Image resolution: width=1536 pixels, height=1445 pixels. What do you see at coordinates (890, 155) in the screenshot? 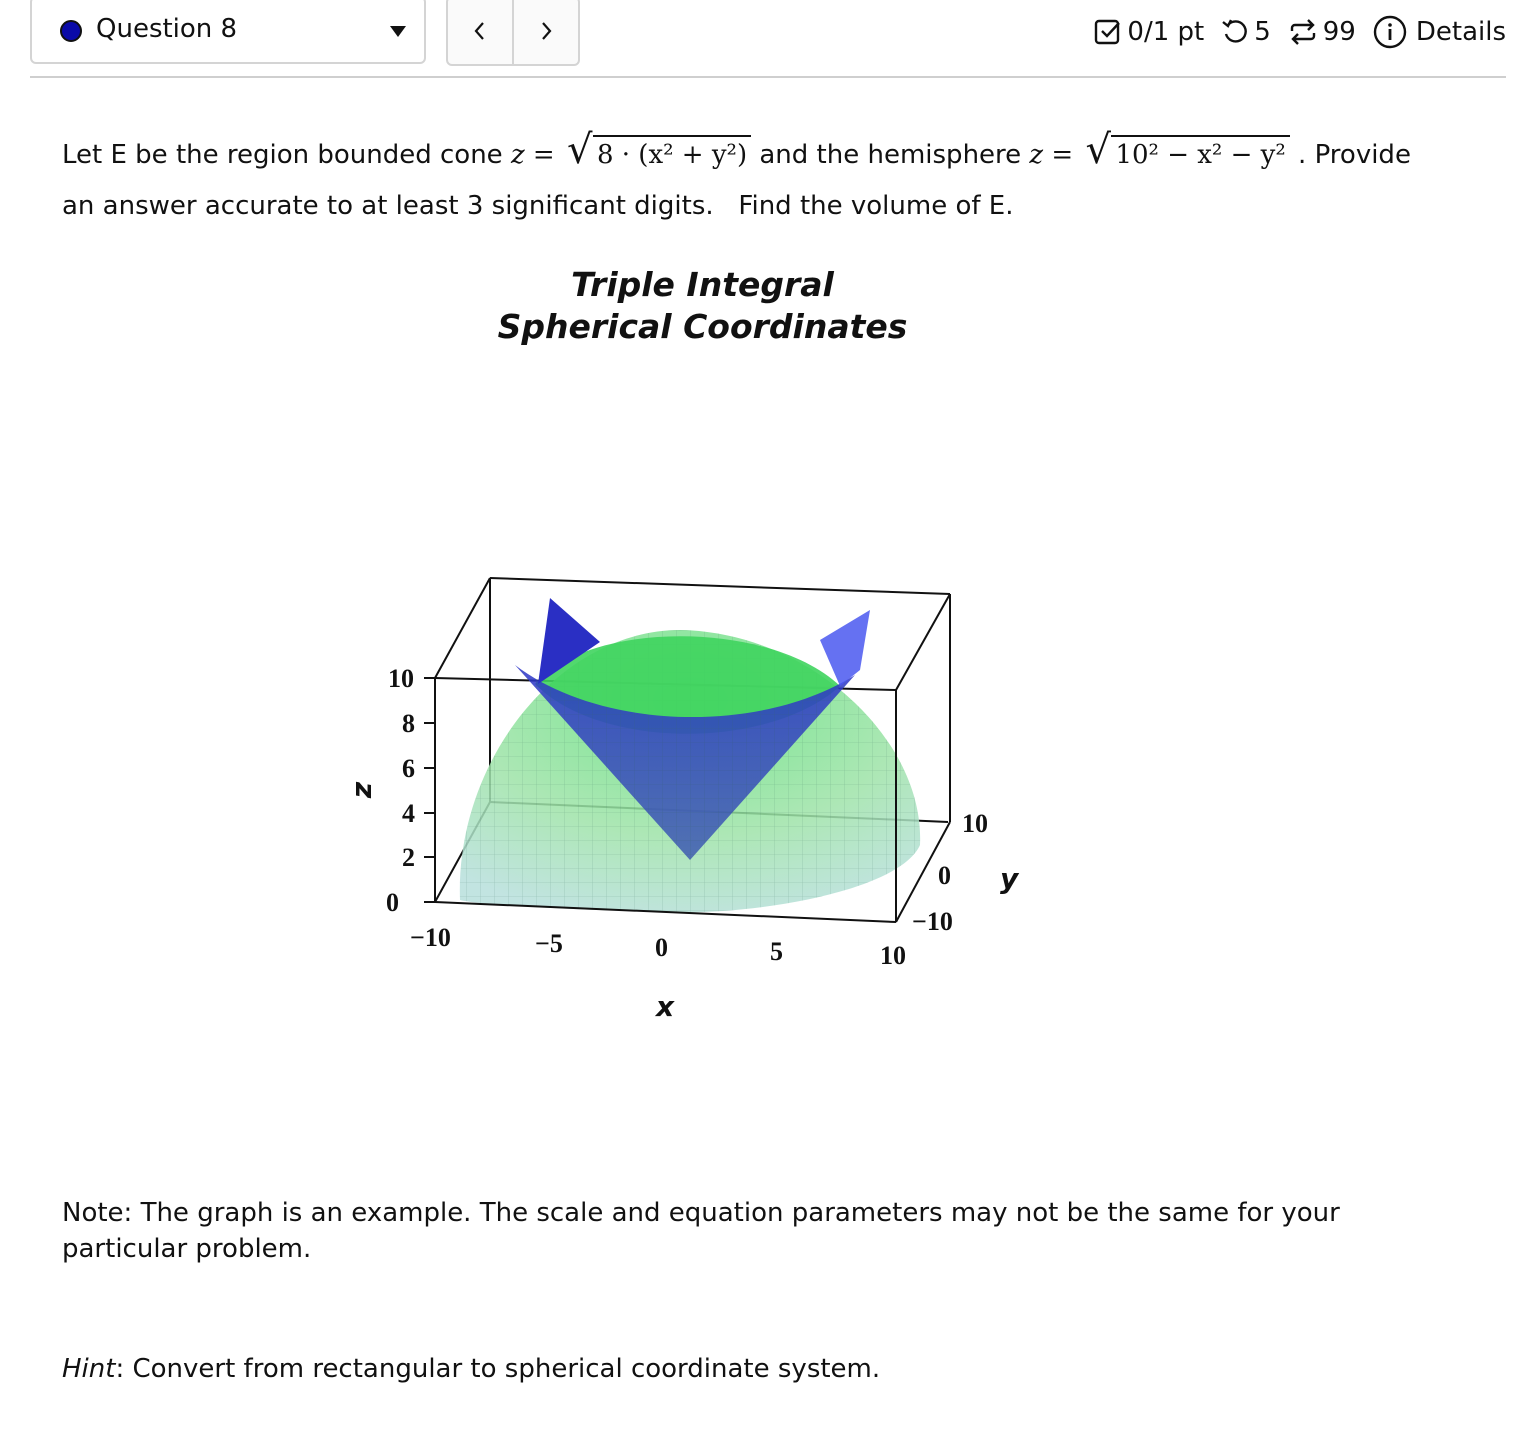
I see `problem-text-2: and the hemisphere` at bounding box center [890, 155].